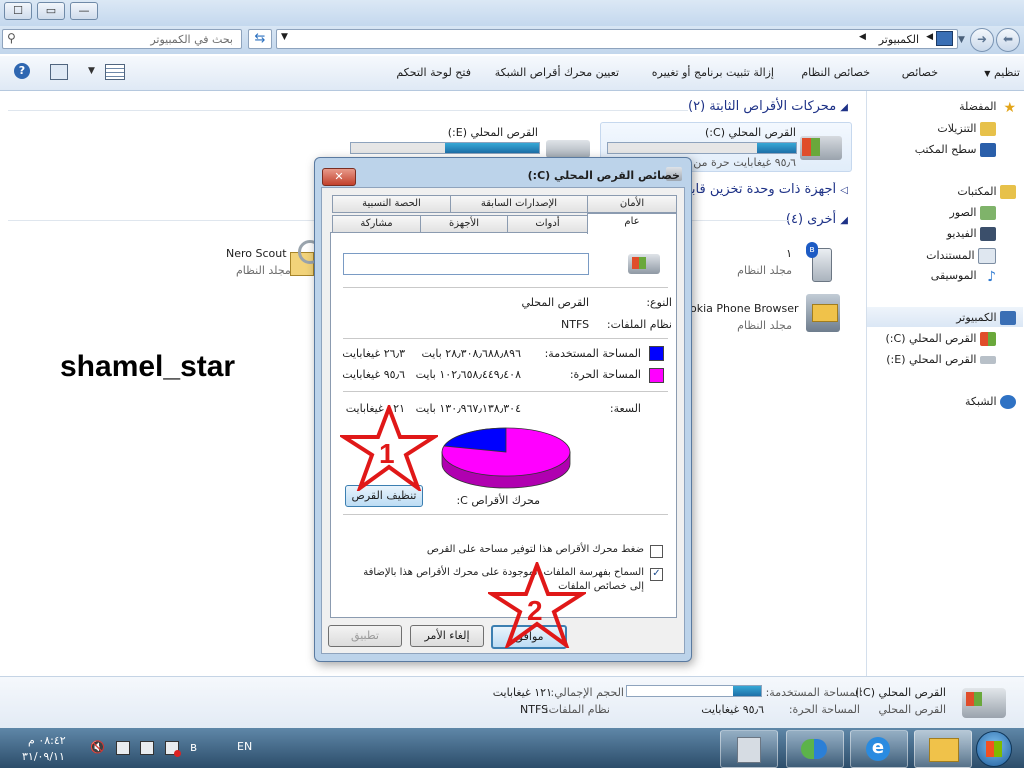  What do you see at coordinates (789, 253) in the screenshot?
I see `item1-name: ١` at bounding box center [789, 253].